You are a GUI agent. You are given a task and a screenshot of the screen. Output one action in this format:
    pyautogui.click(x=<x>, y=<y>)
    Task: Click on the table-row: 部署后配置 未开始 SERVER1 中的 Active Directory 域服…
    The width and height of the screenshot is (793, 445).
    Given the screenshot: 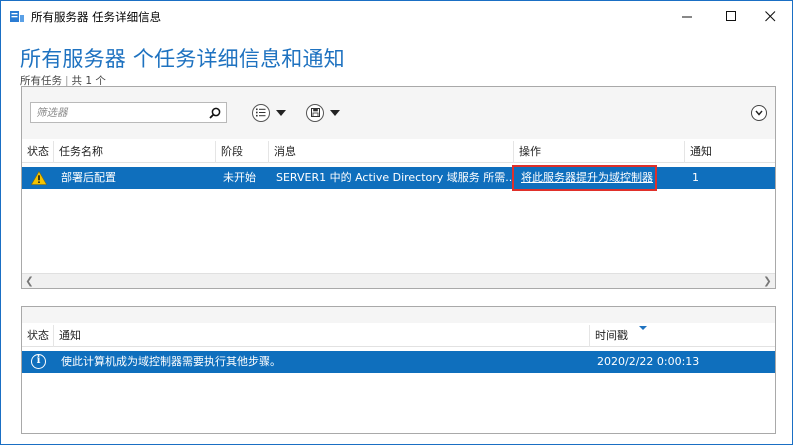 What is the action you would take?
    pyautogui.click(x=398, y=178)
    